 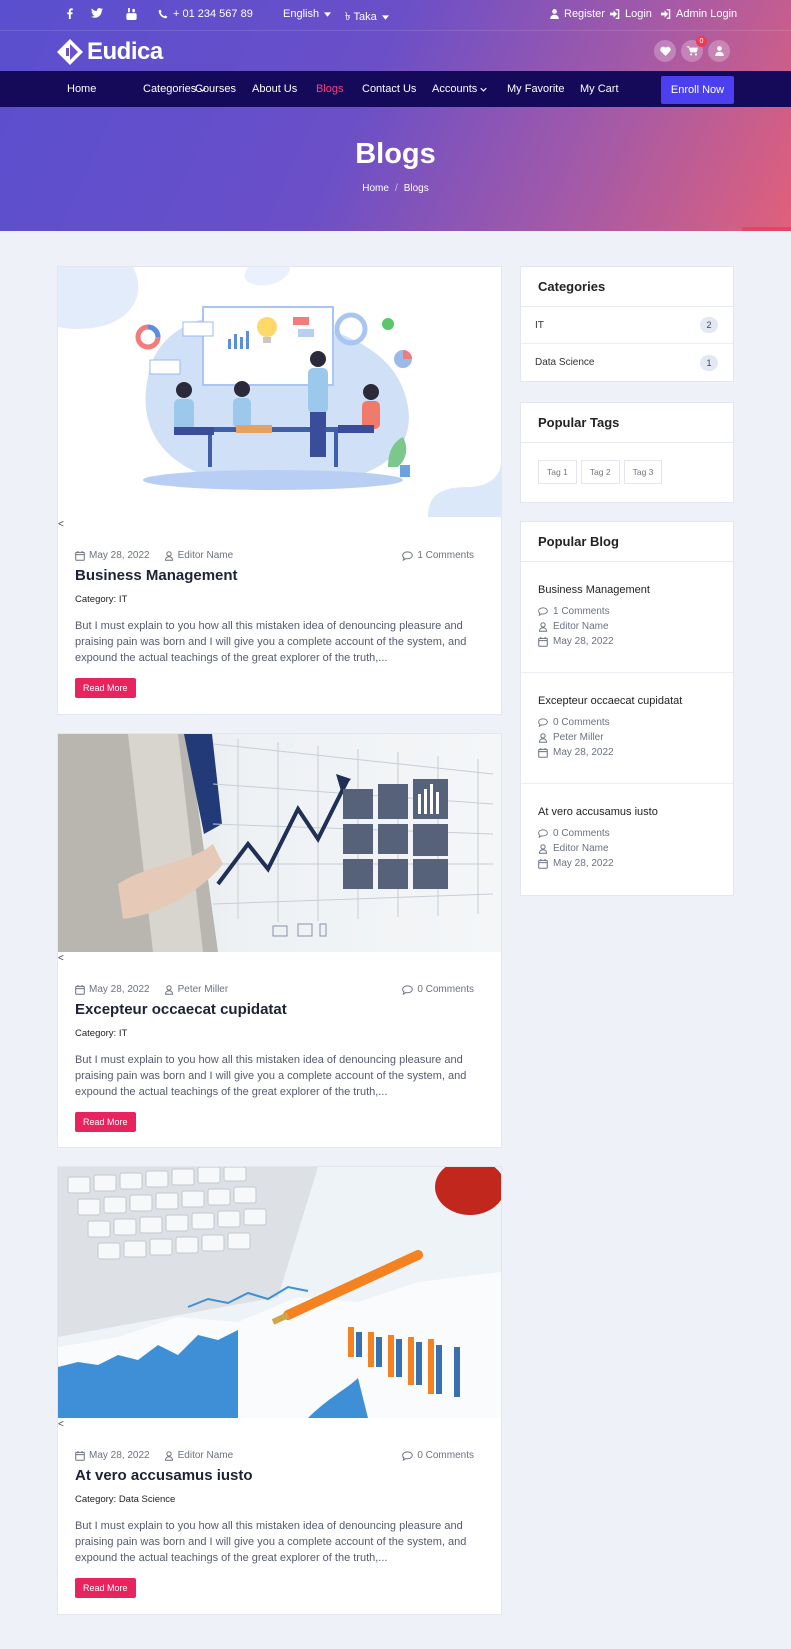 I want to click on nav-accounts: Accounts, so click(x=459, y=89).